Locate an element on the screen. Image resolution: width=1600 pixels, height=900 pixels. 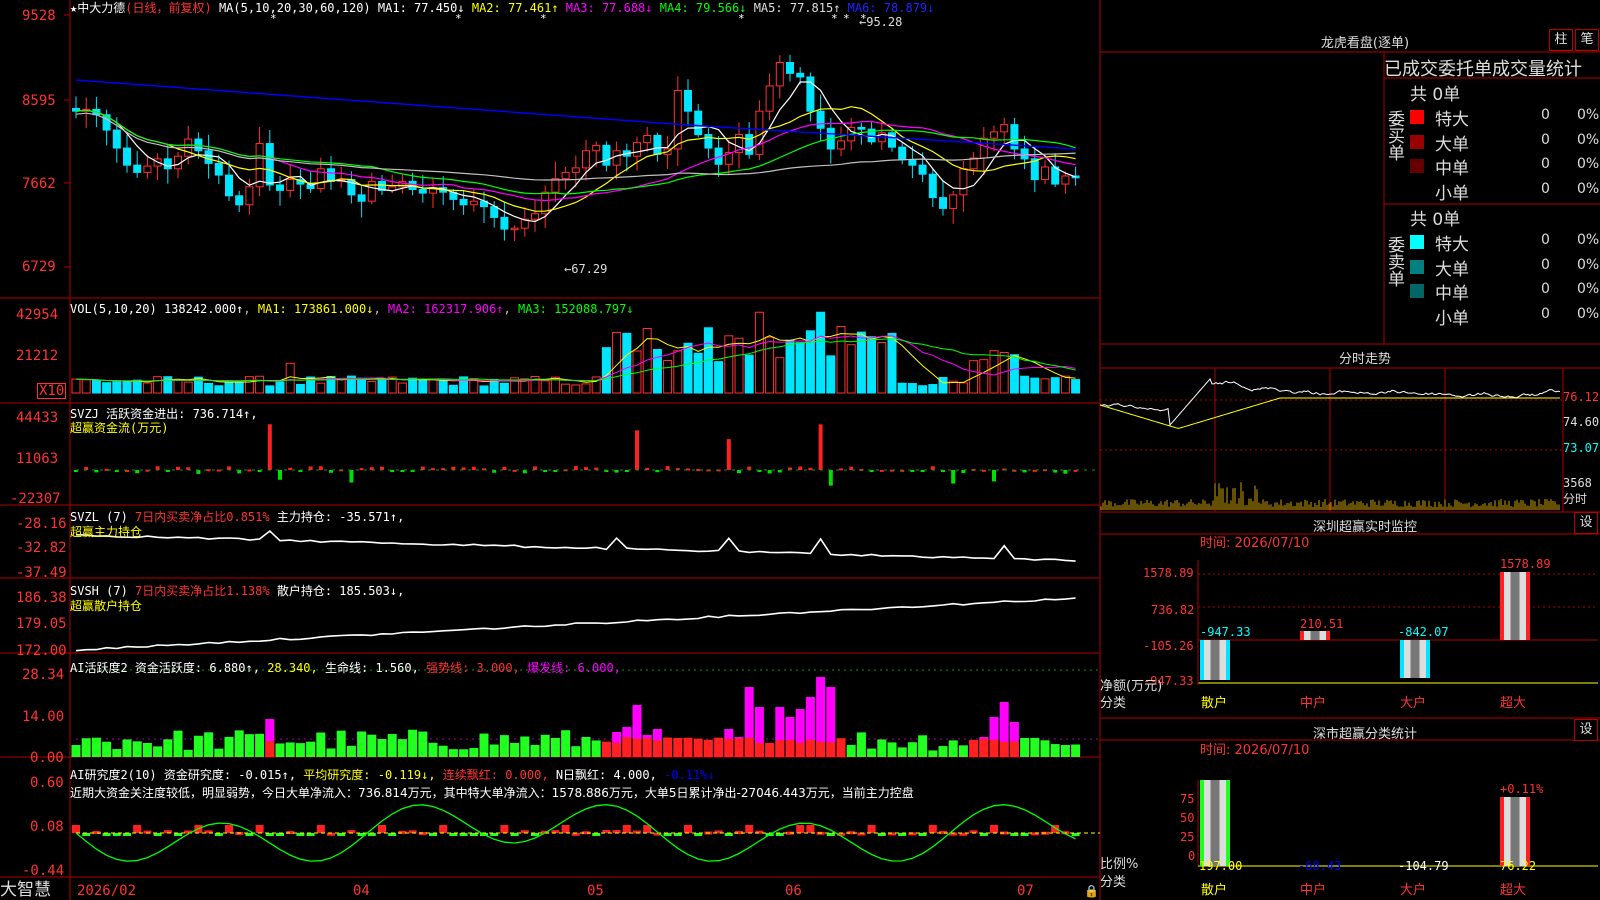
vol-ma3-line is located at coordinates (575, 360).